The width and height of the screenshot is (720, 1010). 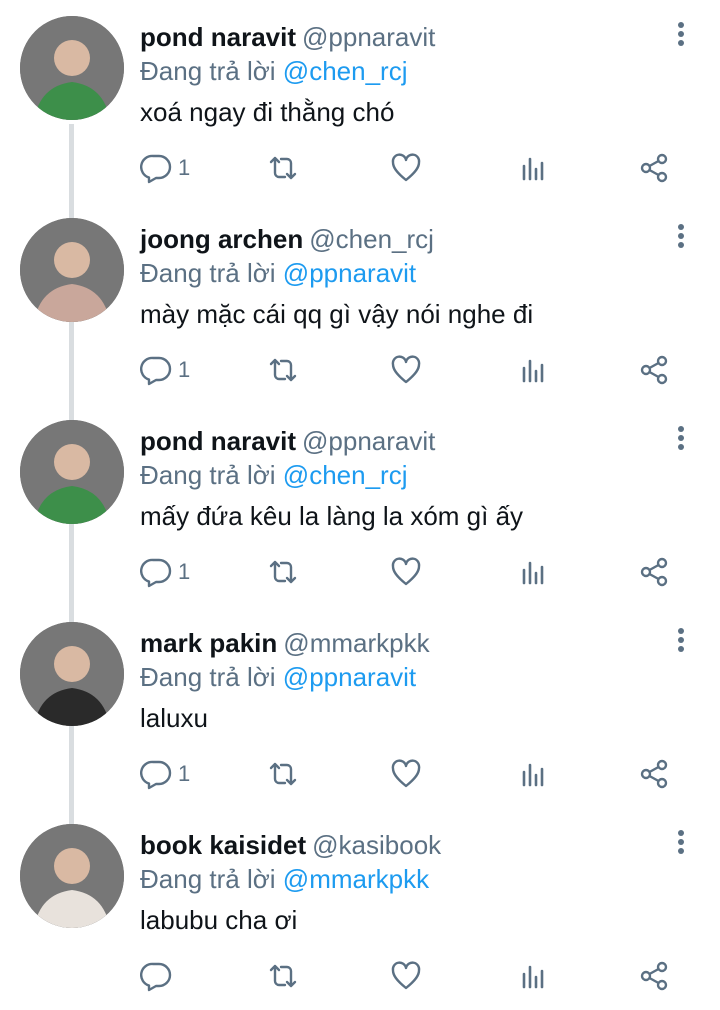 What do you see at coordinates (371, 239) in the screenshot?
I see `author-handle: @chen_rcj` at bounding box center [371, 239].